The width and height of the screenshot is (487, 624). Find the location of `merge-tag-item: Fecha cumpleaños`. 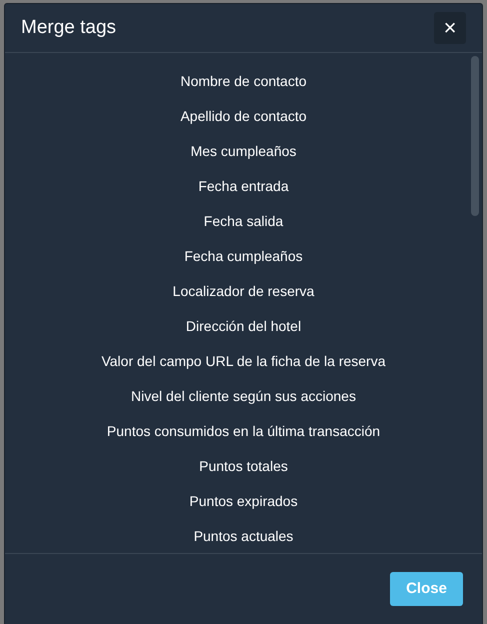

merge-tag-item: Fecha cumpleaños is located at coordinates (243, 256).